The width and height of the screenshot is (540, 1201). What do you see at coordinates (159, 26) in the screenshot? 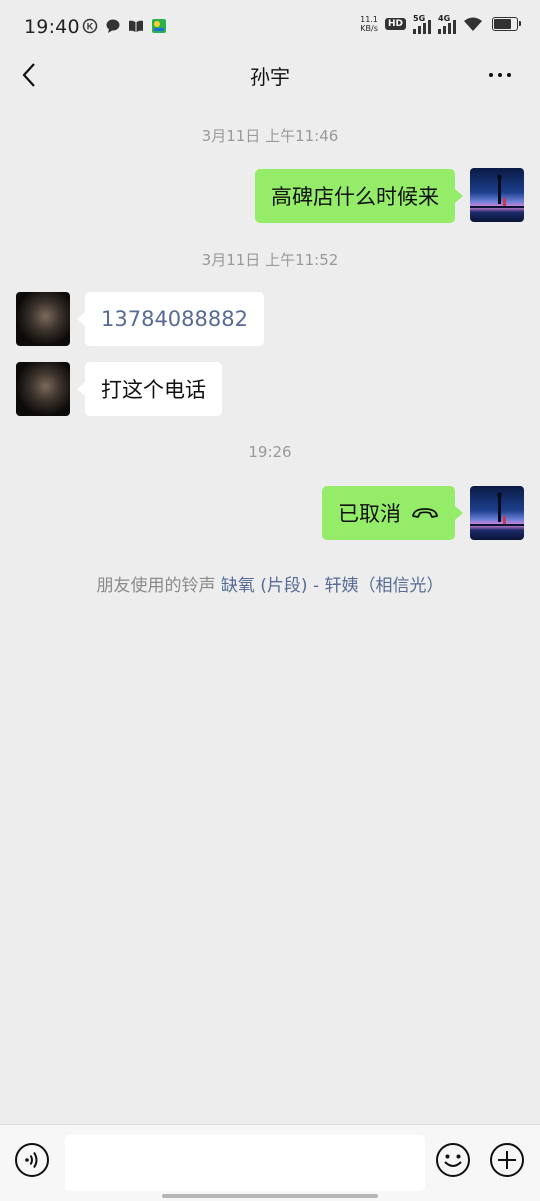
I see `video-app-icon` at bounding box center [159, 26].